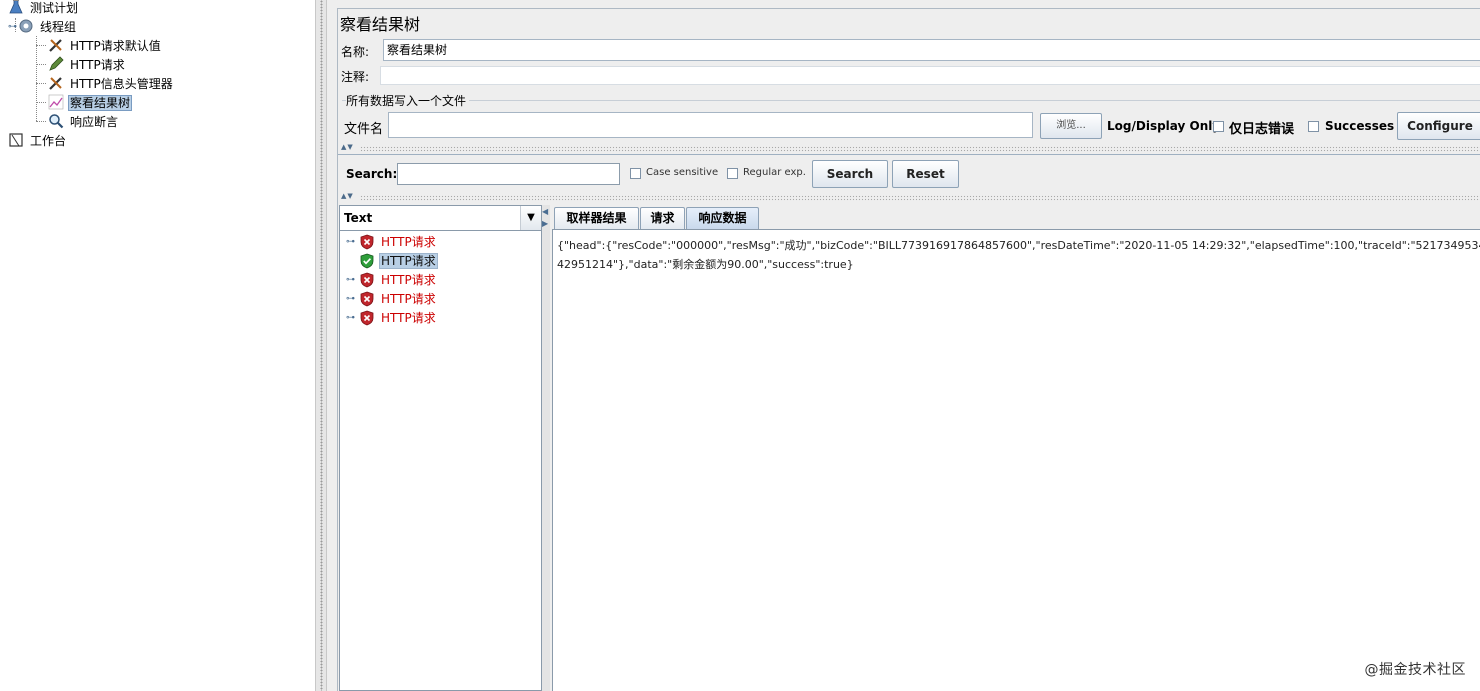  I want to click on log-display-label: Log/Display Only:, so click(1166, 126).